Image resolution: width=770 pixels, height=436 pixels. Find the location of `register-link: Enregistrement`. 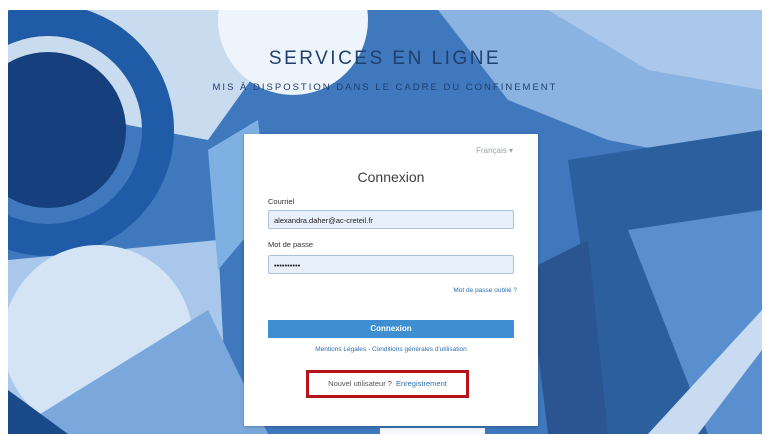

register-link: Enregistrement is located at coordinates (421, 383).